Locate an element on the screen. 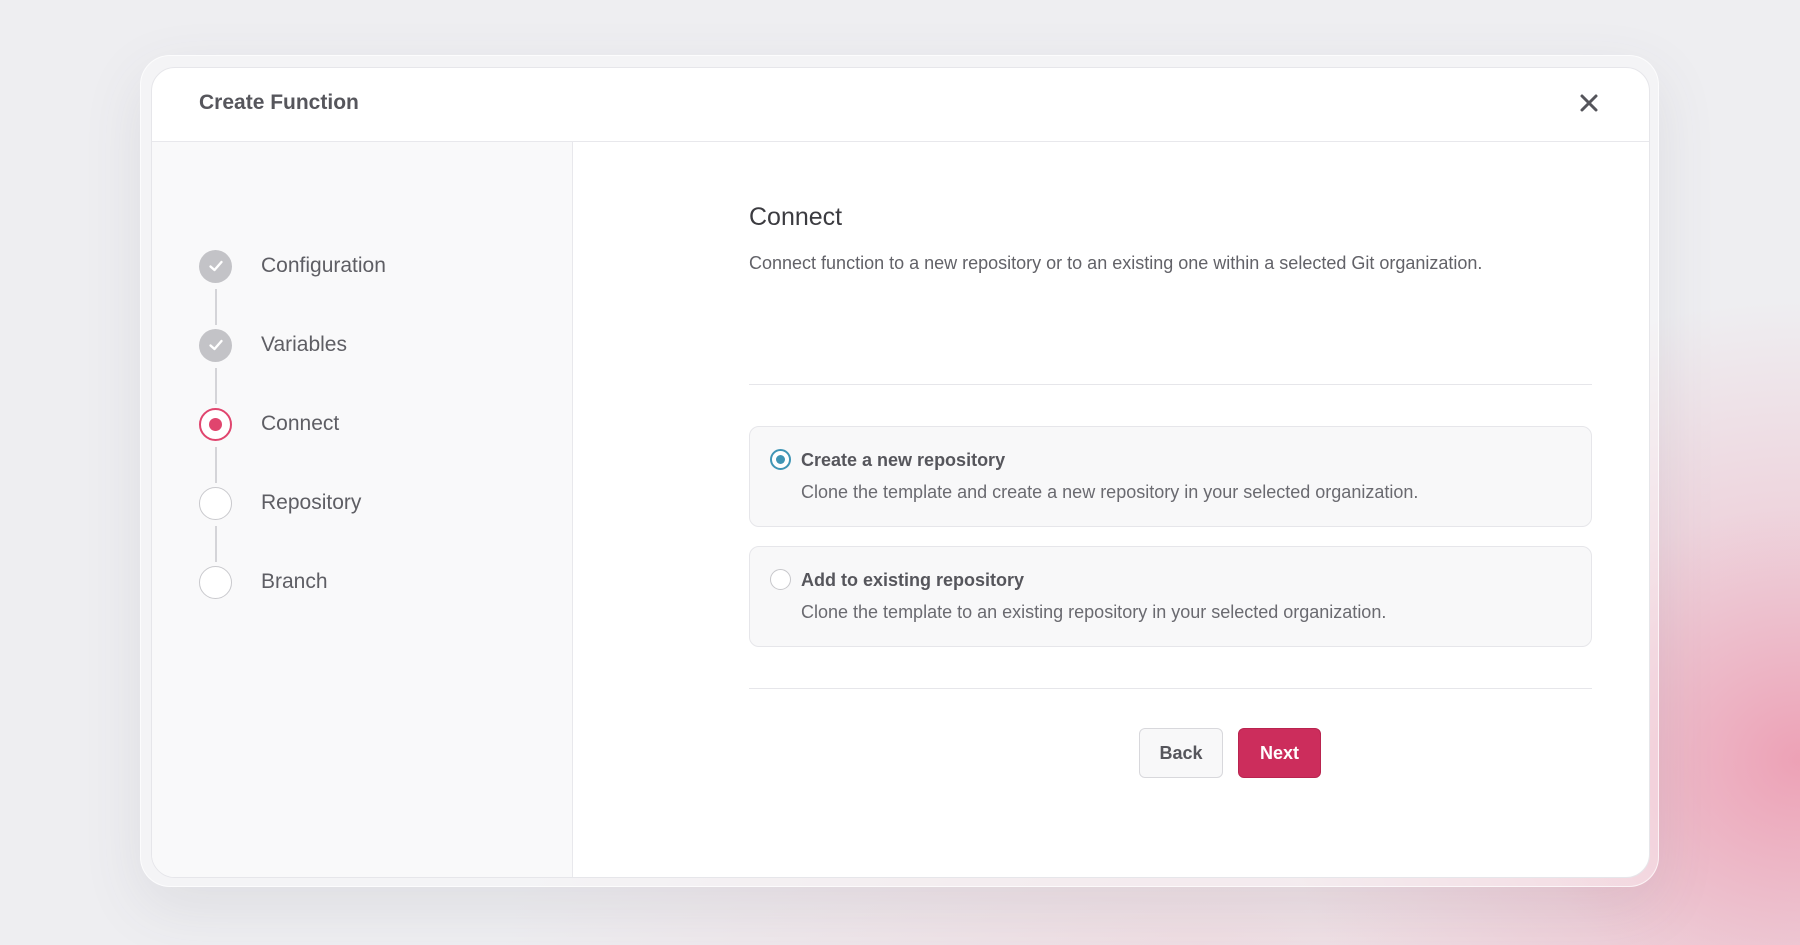 This screenshot has width=1800, height=945. step-current-indicator is located at coordinates (215, 424).